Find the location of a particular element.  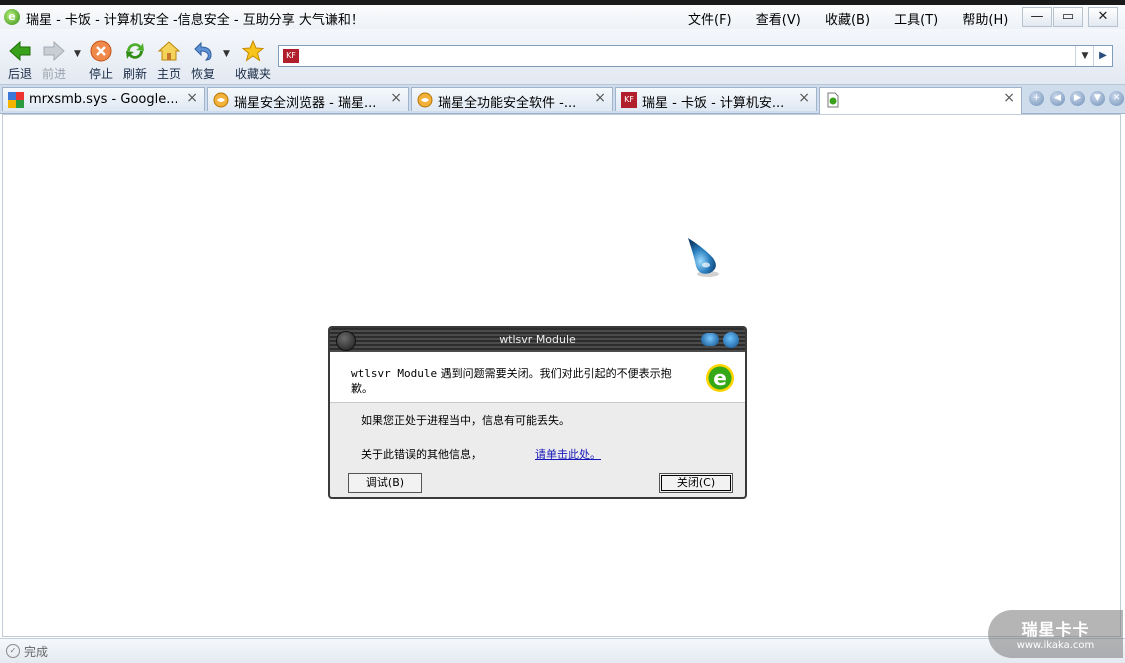

back-arrow-icon is located at coordinates (20, 51).